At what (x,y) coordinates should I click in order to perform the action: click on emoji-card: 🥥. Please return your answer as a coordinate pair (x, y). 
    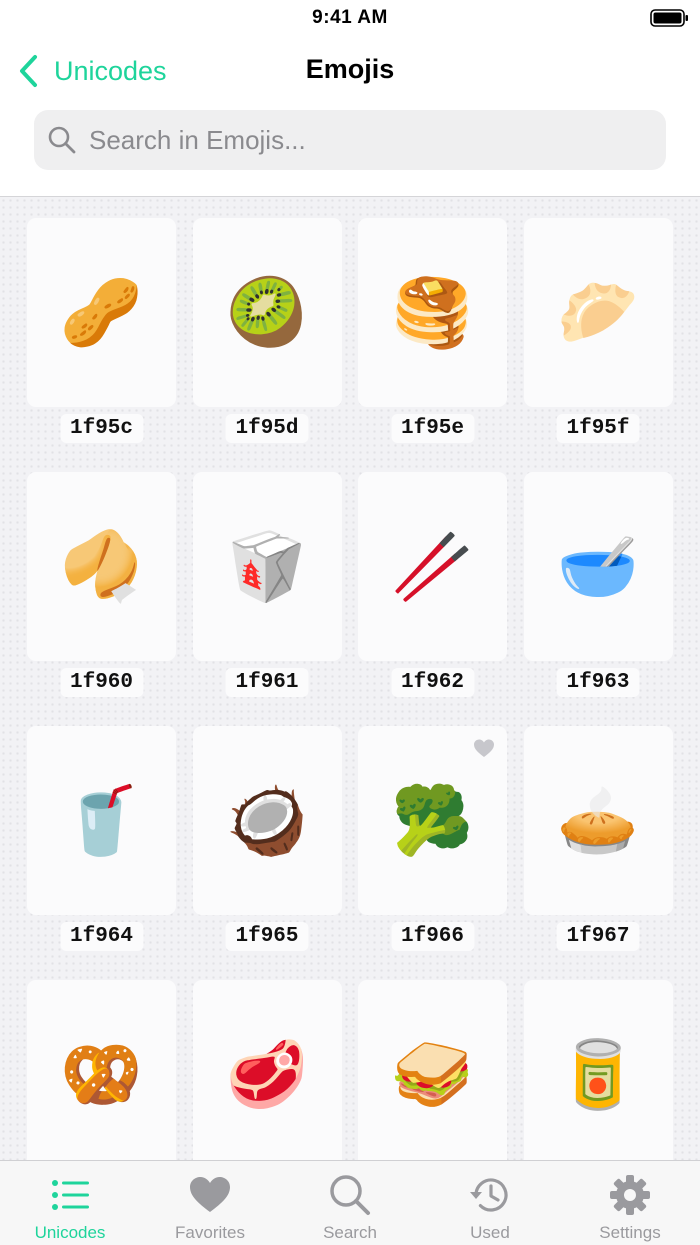
    Looking at the image, I should click on (267, 820).